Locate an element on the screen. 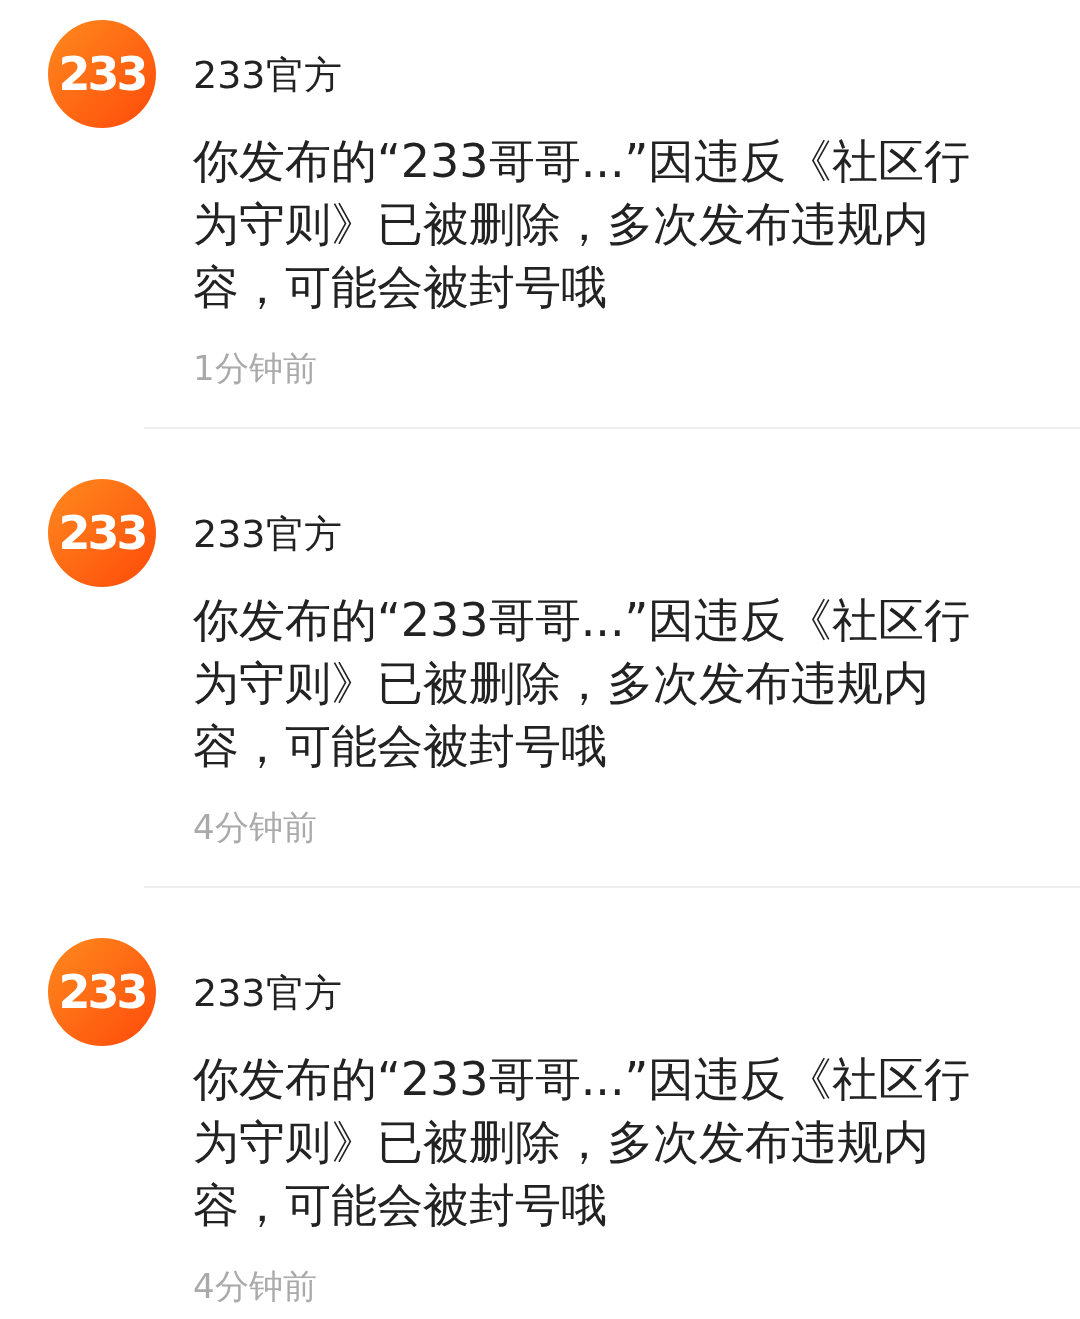 Image resolution: width=1080 pixels, height=1319 pixels. timestamp: 1分钟前 is located at coordinates (255, 368).